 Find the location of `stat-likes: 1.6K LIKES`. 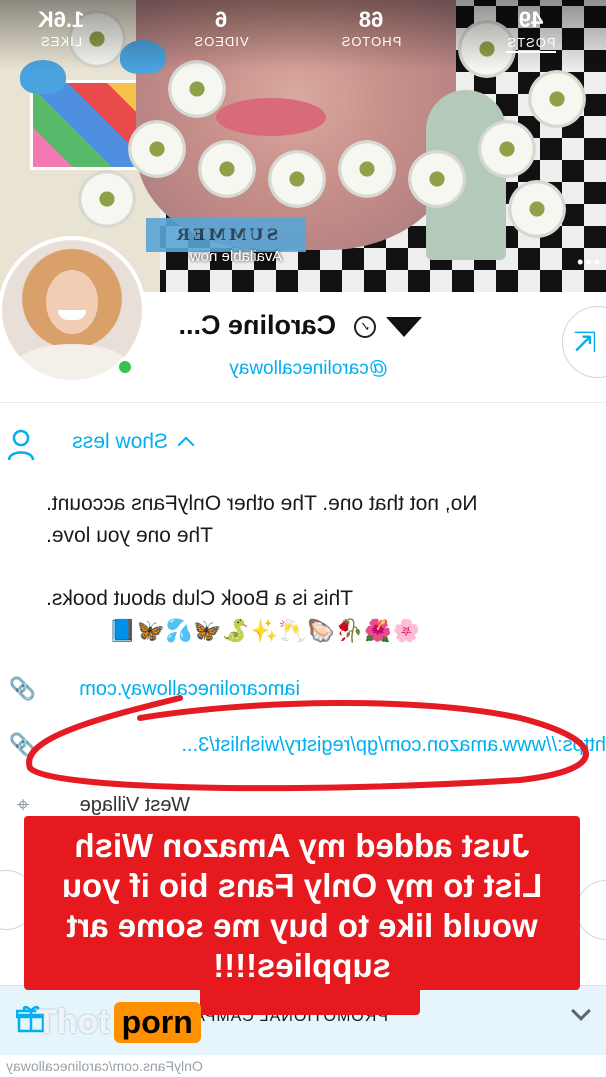

stat-likes: 1.6K LIKES is located at coordinates (61, 28).